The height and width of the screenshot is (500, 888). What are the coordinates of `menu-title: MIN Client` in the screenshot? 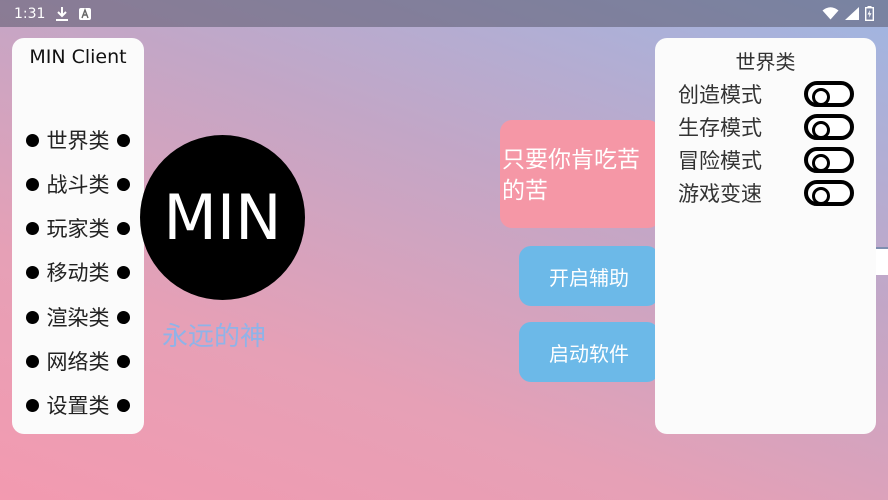 It's located at (78, 57).